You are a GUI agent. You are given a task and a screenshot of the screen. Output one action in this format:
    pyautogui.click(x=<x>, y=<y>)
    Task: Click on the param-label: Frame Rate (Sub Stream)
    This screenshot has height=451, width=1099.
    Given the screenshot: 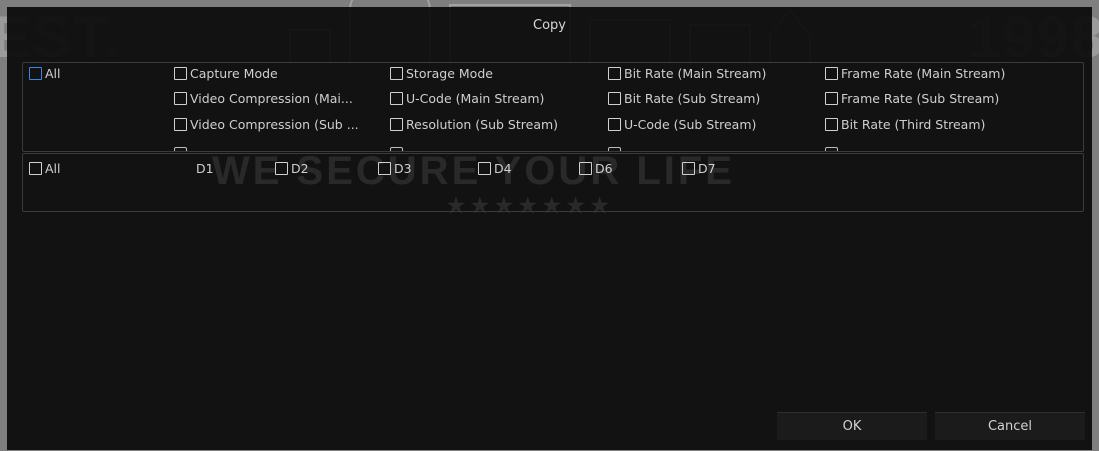 What is the action you would take?
    pyautogui.click(x=920, y=98)
    